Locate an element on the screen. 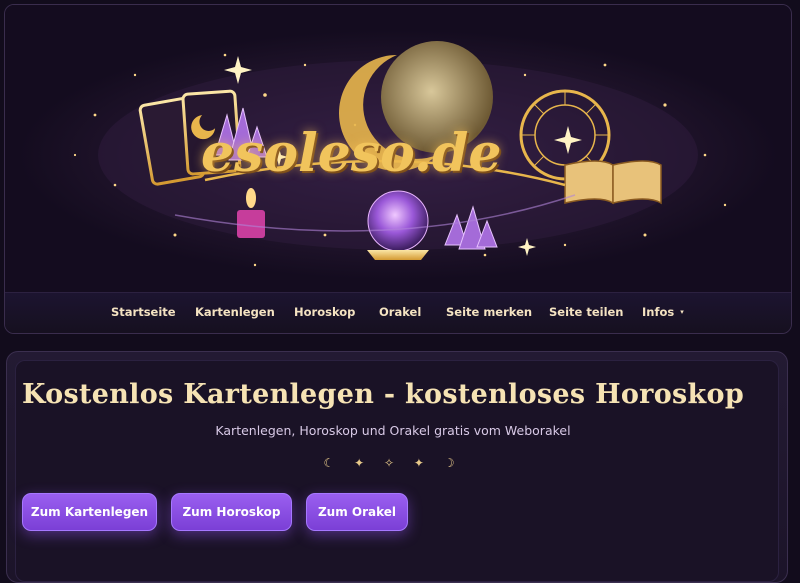 The height and width of the screenshot is (583, 800). nav-item-infos: Infos ▾ is located at coordinates (663, 312).